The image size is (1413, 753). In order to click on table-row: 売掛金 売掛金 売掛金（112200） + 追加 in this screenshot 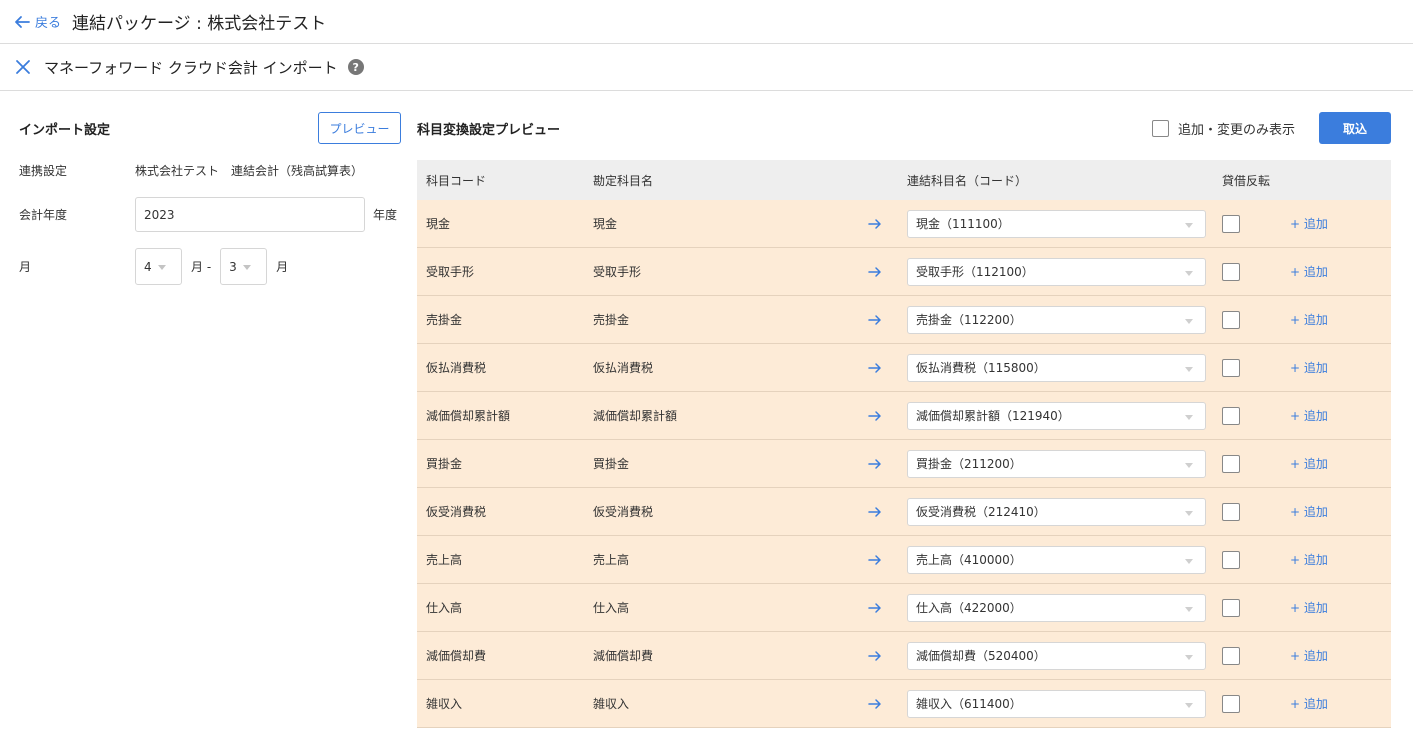, I will do `click(904, 320)`.